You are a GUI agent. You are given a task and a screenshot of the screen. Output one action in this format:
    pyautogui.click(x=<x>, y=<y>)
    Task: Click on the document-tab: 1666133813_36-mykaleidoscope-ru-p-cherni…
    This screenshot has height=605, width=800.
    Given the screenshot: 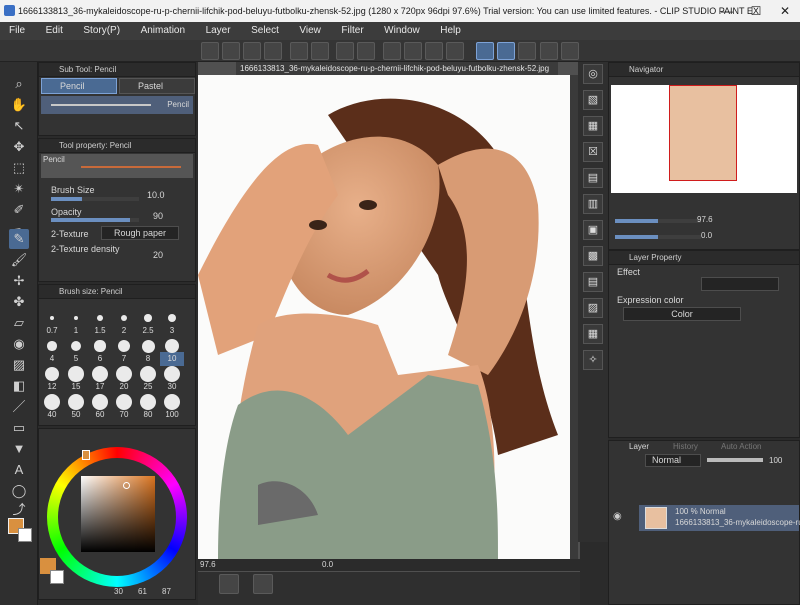 What is the action you would take?
    pyautogui.click(x=397, y=68)
    